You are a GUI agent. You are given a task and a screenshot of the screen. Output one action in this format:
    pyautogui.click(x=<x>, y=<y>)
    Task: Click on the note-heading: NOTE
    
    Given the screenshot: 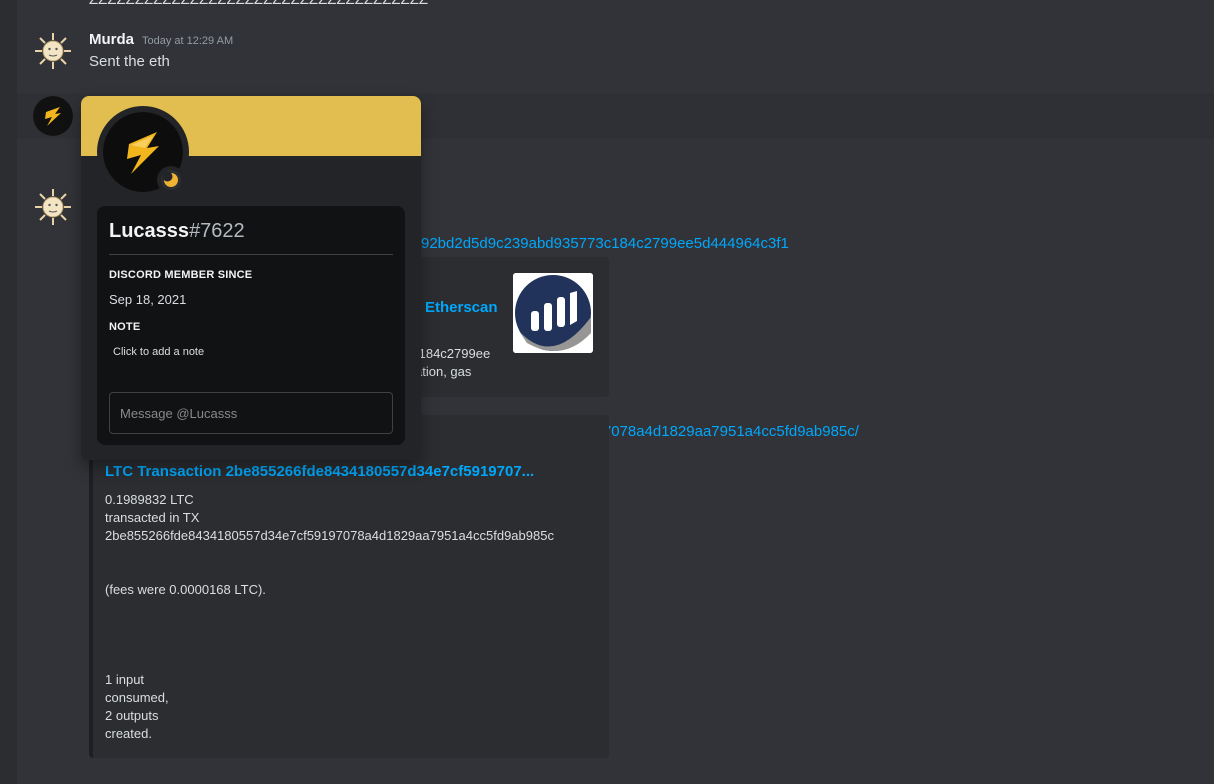 What is the action you would take?
    pyautogui.click(x=125, y=327)
    